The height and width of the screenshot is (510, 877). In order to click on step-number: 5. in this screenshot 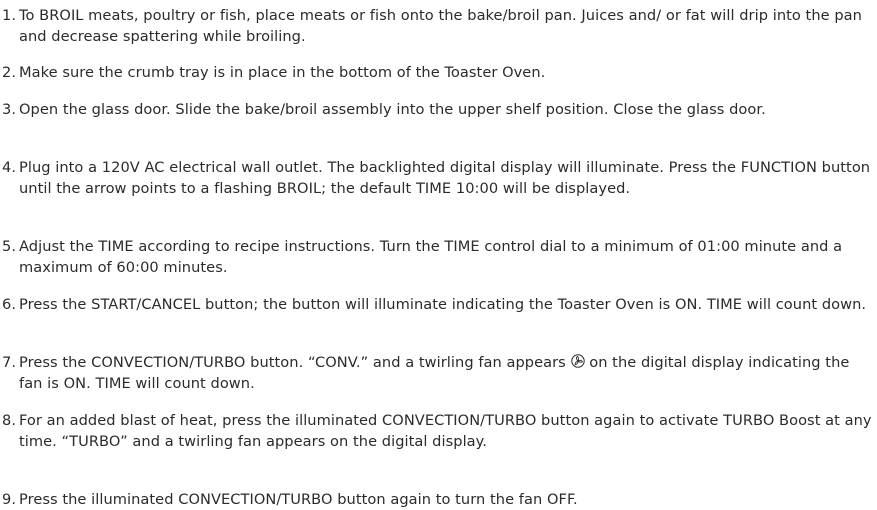, I will do `click(9, 246)`.